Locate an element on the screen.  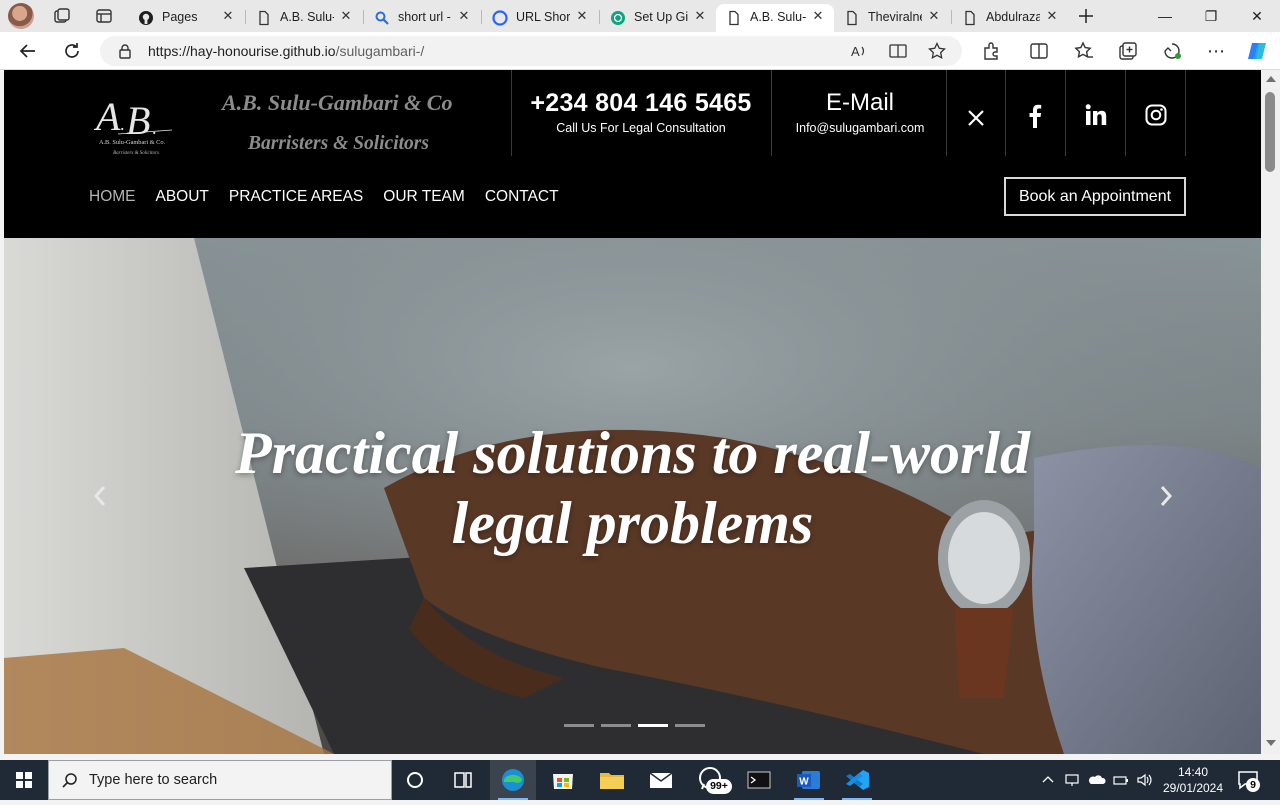
svg-text: W is located at coordinates (804, 782).